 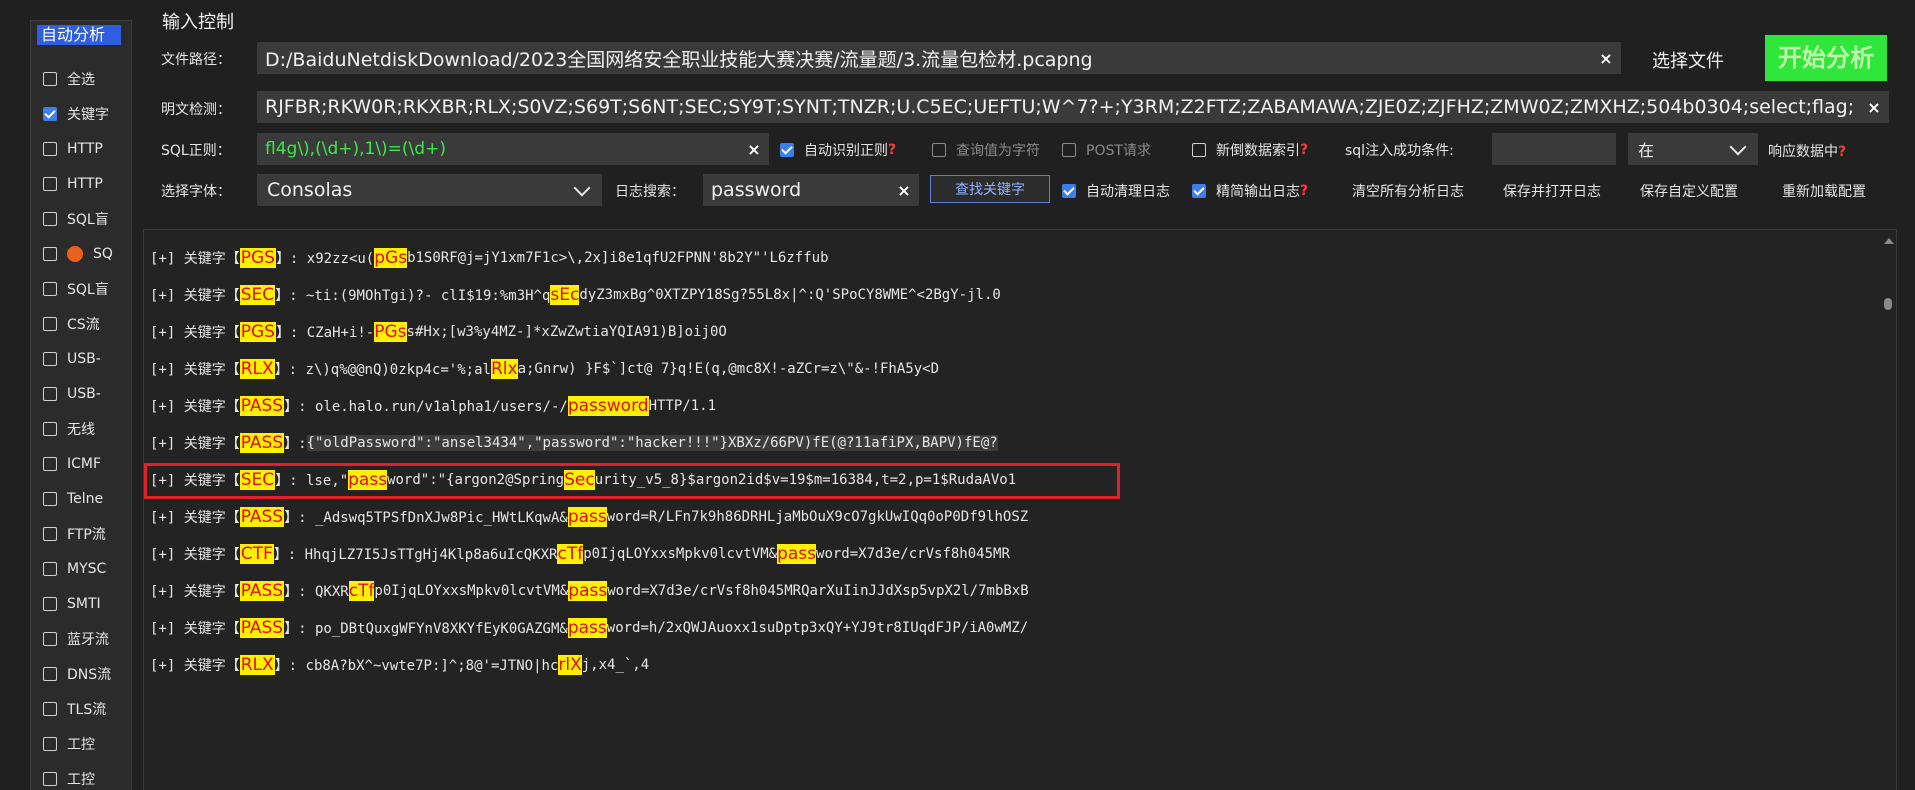 What do you see at coordinates (361, 591) in the screenshot?
I see `keyword-highlight: cTf` at bounding box center [361, 591].